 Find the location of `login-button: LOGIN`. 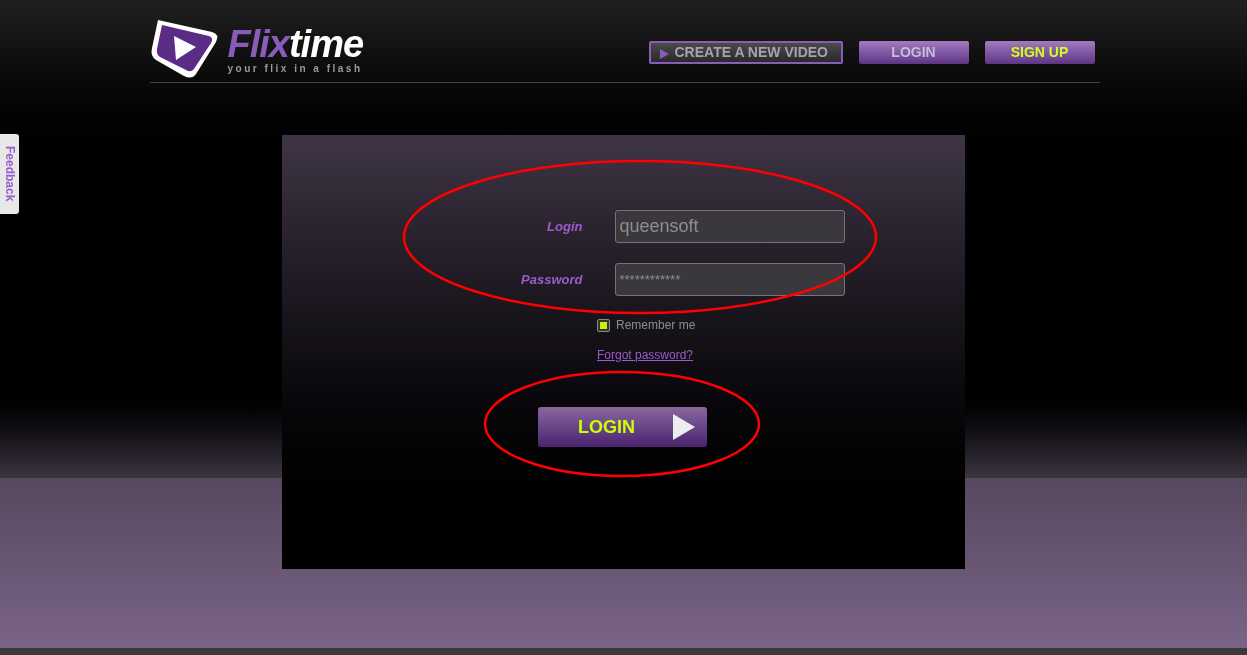

login-button: LOGIN is located at coordinates (622, 427).